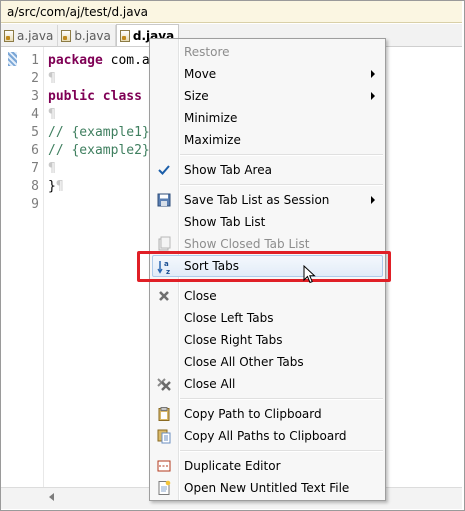 This screenshot has width=465, height=511. I want to click on ruler-marker, so click(12, 59).